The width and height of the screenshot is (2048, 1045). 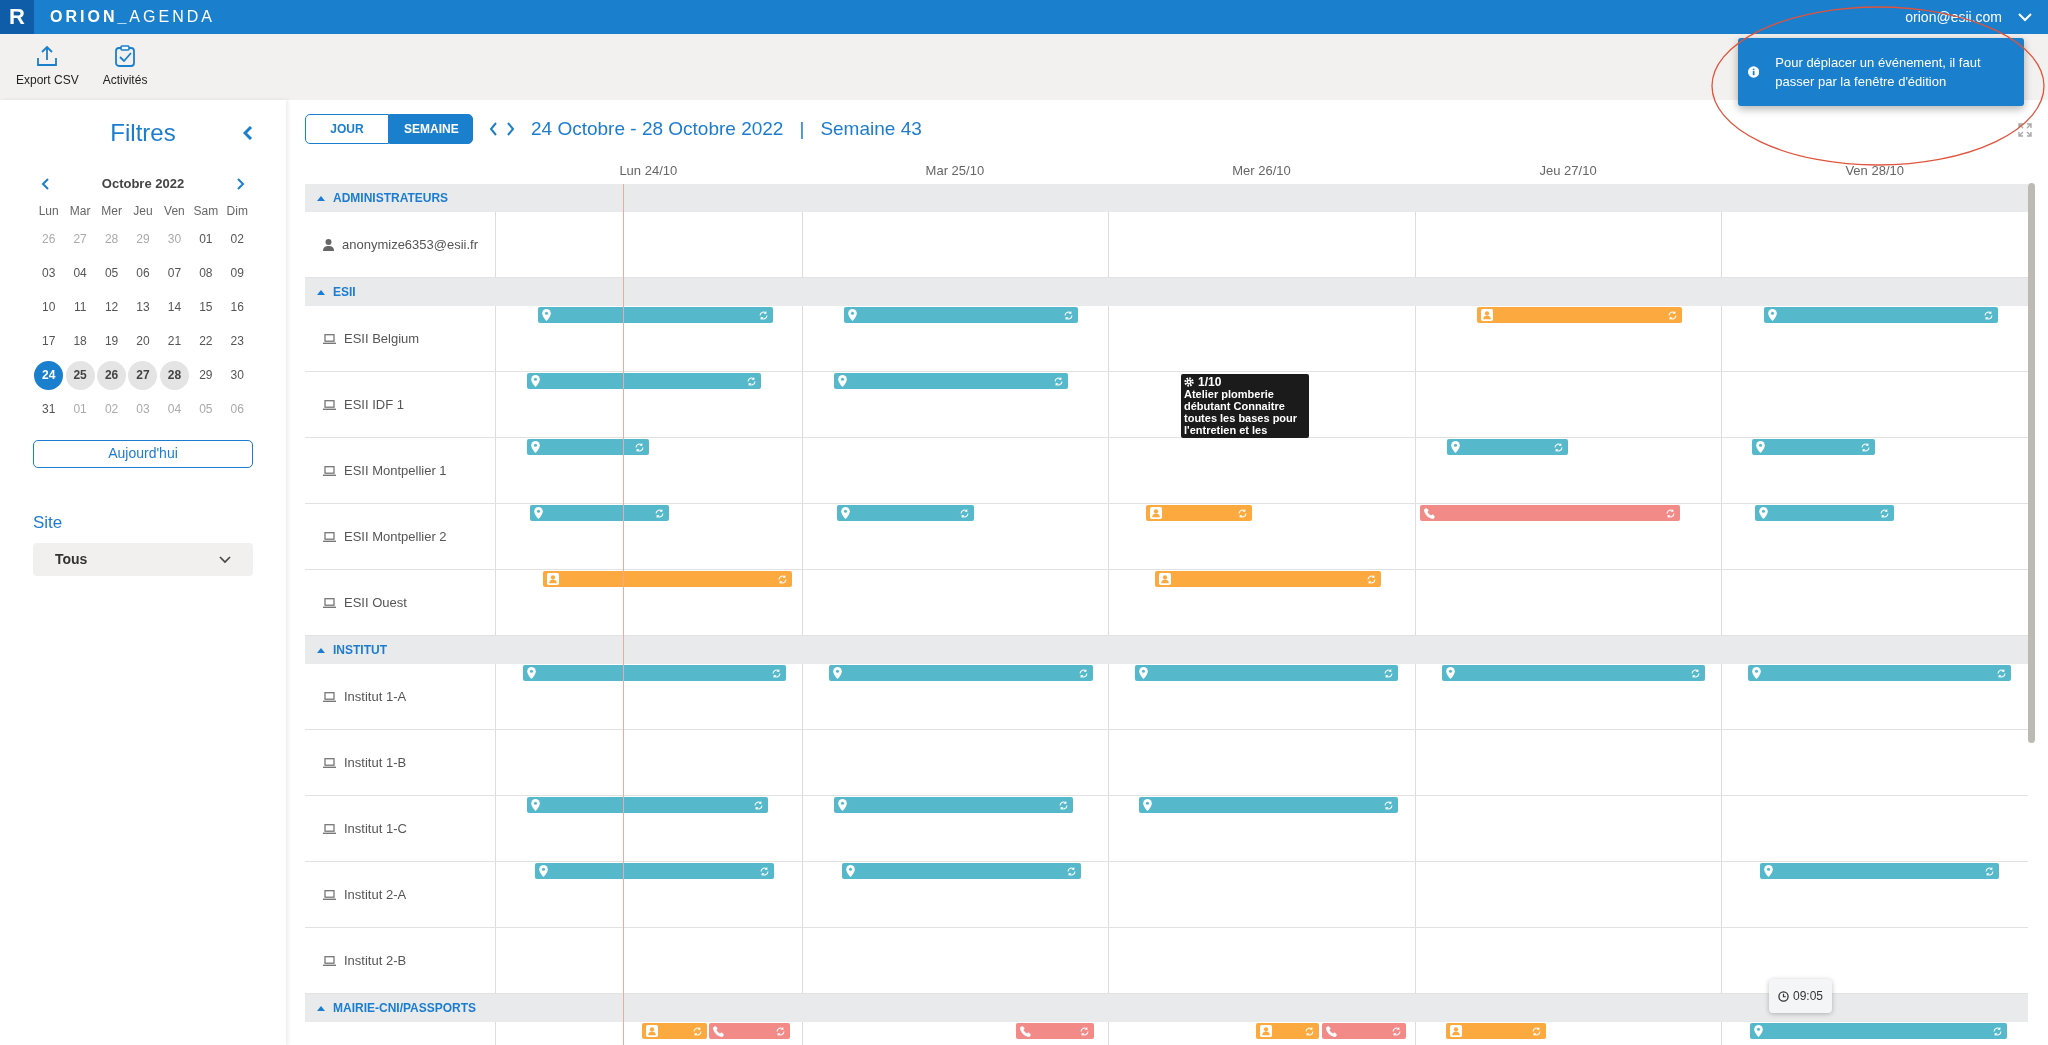 What do you see at coordinates (49, 409) in the screenshot?
I see `calendar-day: 31` at bounding box center [49, 409].